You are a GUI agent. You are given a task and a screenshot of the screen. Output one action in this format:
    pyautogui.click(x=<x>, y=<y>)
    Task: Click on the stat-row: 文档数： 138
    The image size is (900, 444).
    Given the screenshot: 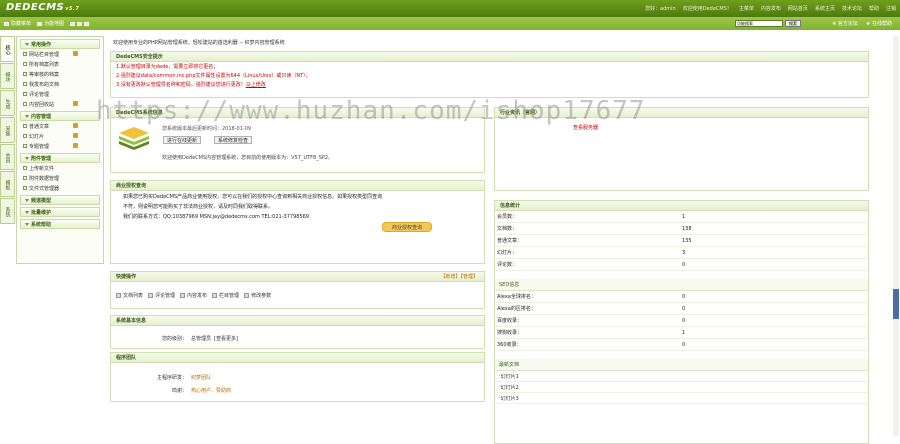 What is the action you would take?
    pyautogui.click(x=681, y=229)
    